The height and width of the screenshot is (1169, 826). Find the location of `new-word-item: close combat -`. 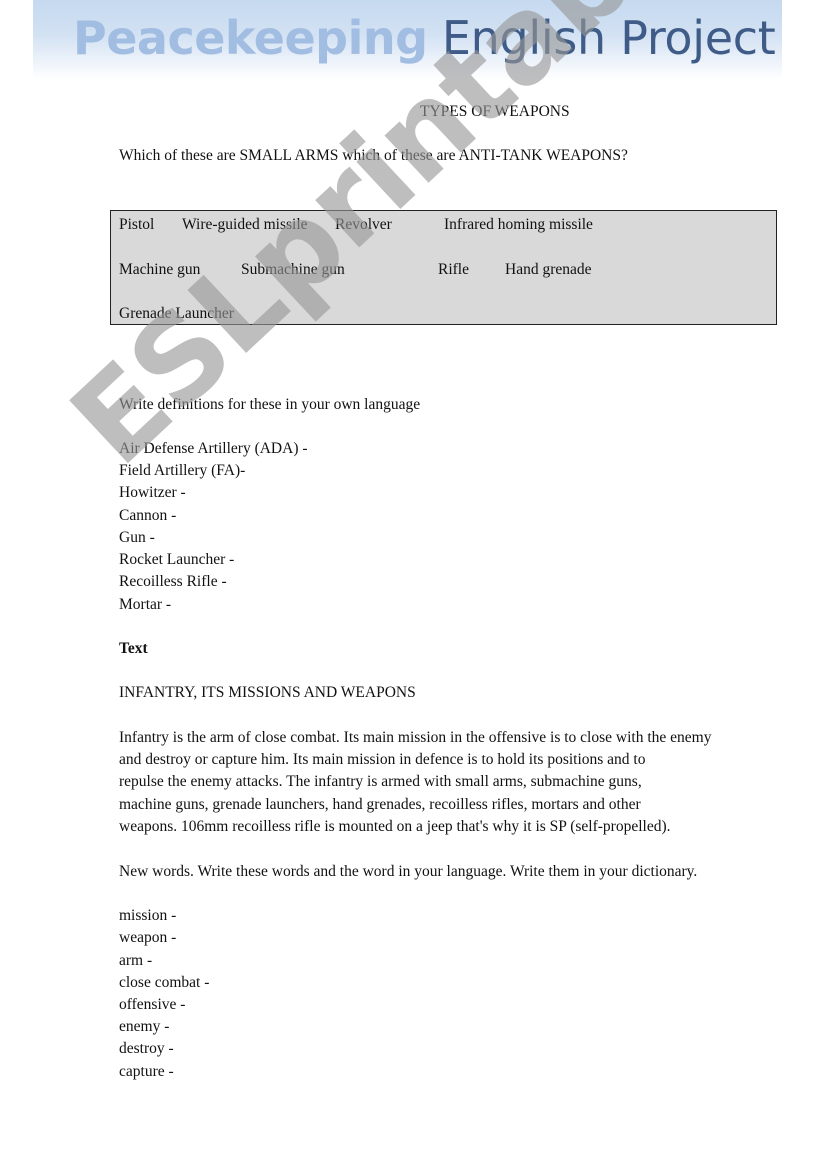

new-word-item: close combat - is located at coordinates (164, 982).